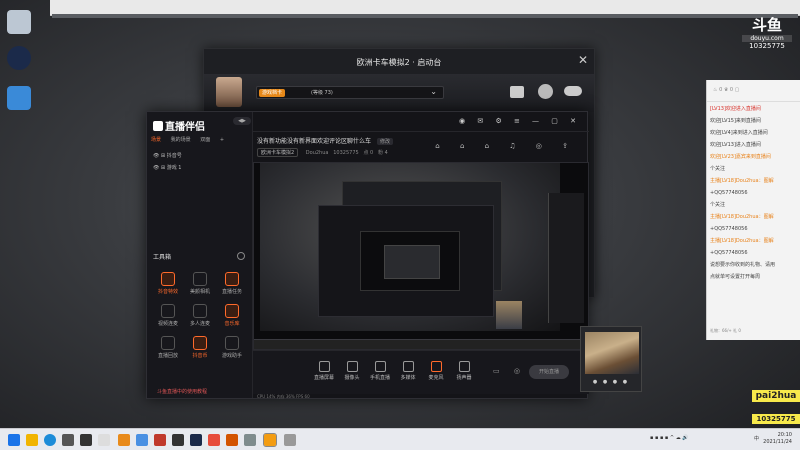 This screenshot has height=450, width=800. Describe the element at coordinates (350, 92) in the screenshot. I see `profile-select: 游戏档卡 (等级 73) ⌄` at that location.